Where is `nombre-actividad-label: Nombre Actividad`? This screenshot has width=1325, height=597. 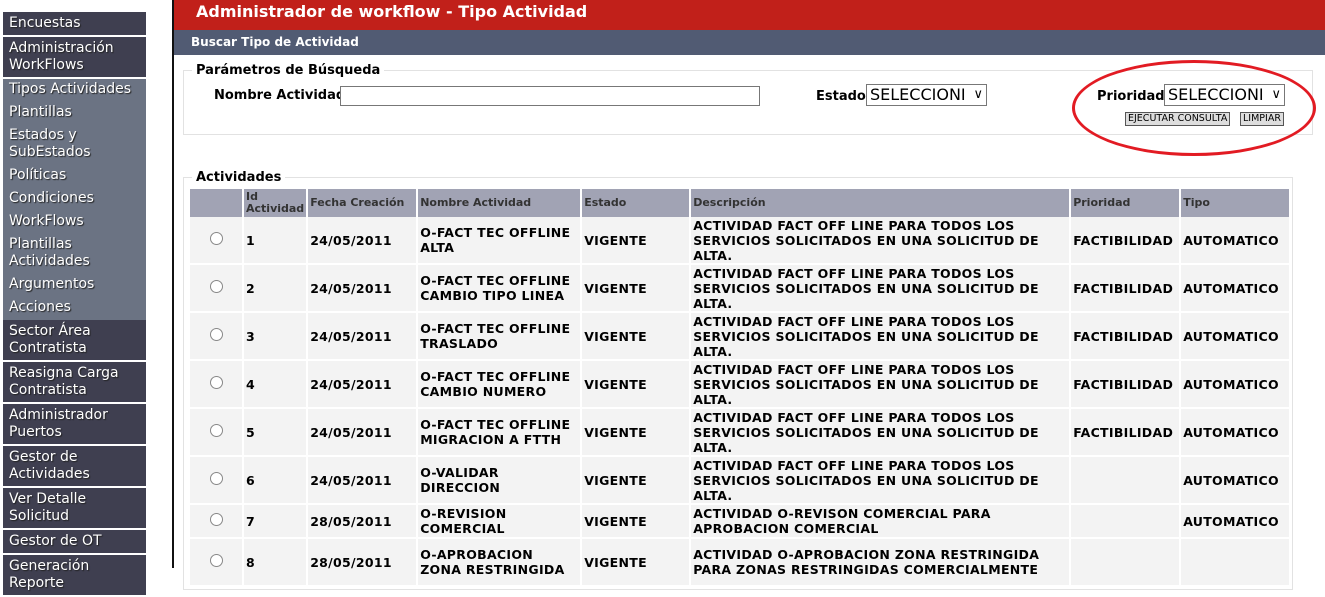 nombre-actividad-label: Nombre Actividad is located at coordinates (280, 95).